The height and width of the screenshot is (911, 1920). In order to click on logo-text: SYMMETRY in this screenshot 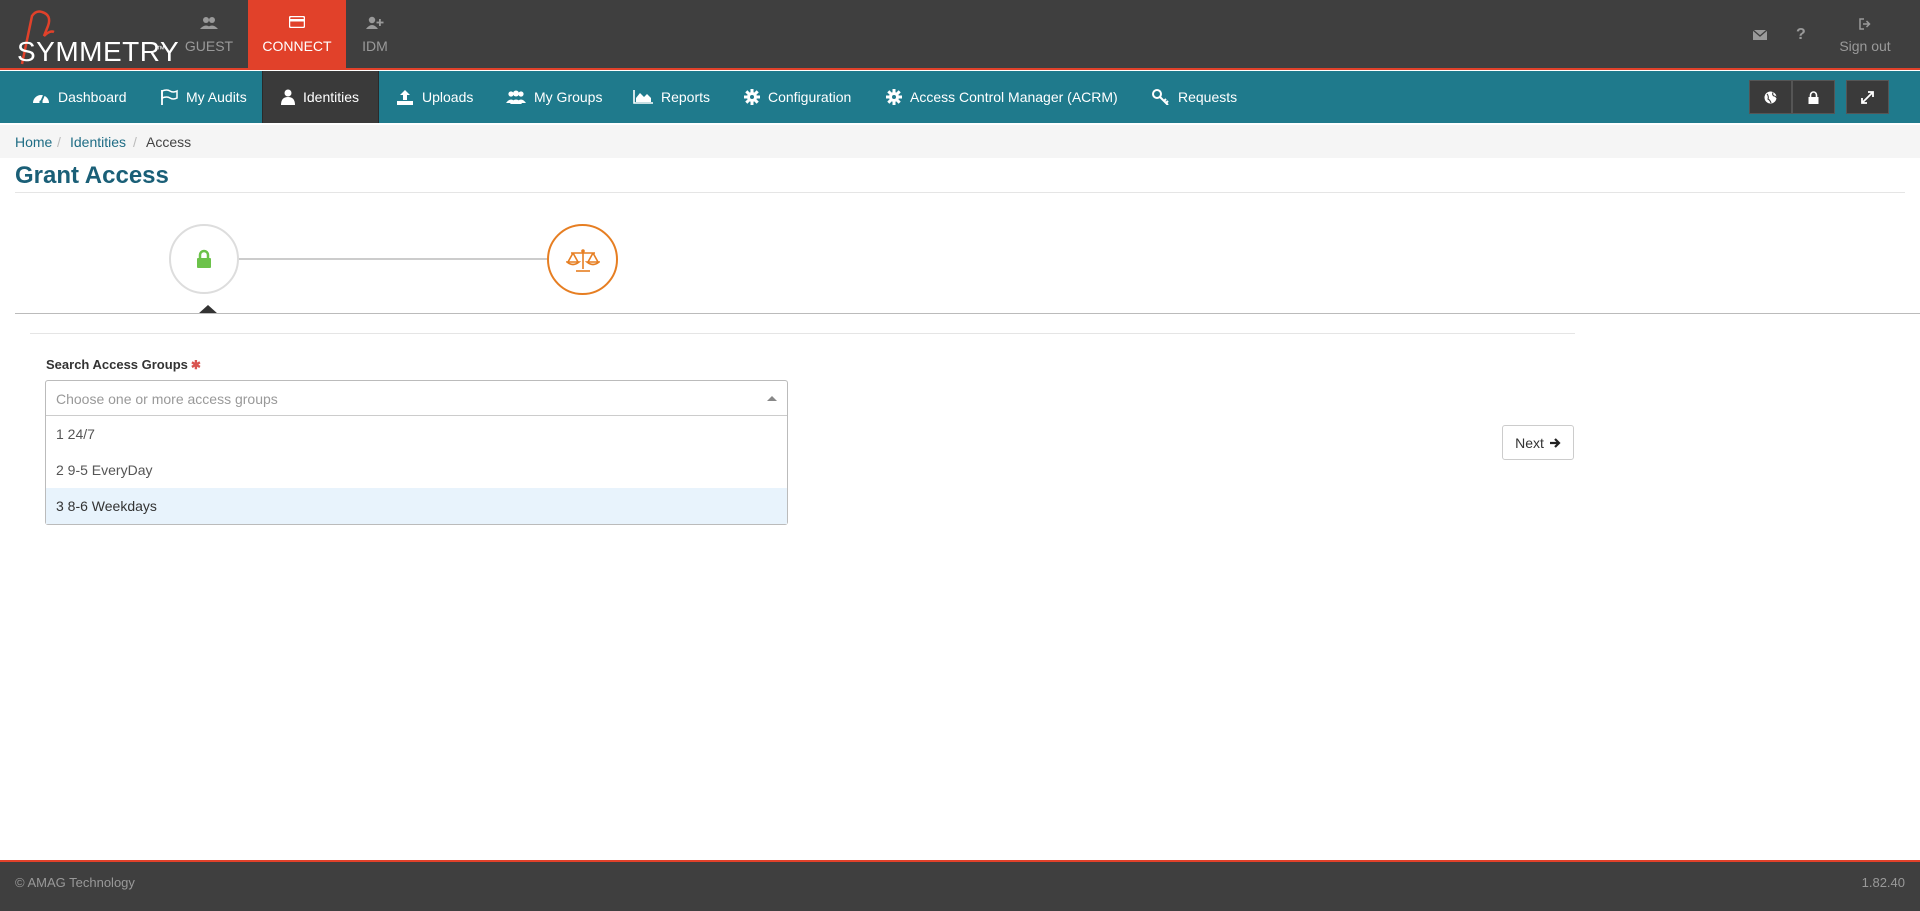, I will do `click(98, 51)`.